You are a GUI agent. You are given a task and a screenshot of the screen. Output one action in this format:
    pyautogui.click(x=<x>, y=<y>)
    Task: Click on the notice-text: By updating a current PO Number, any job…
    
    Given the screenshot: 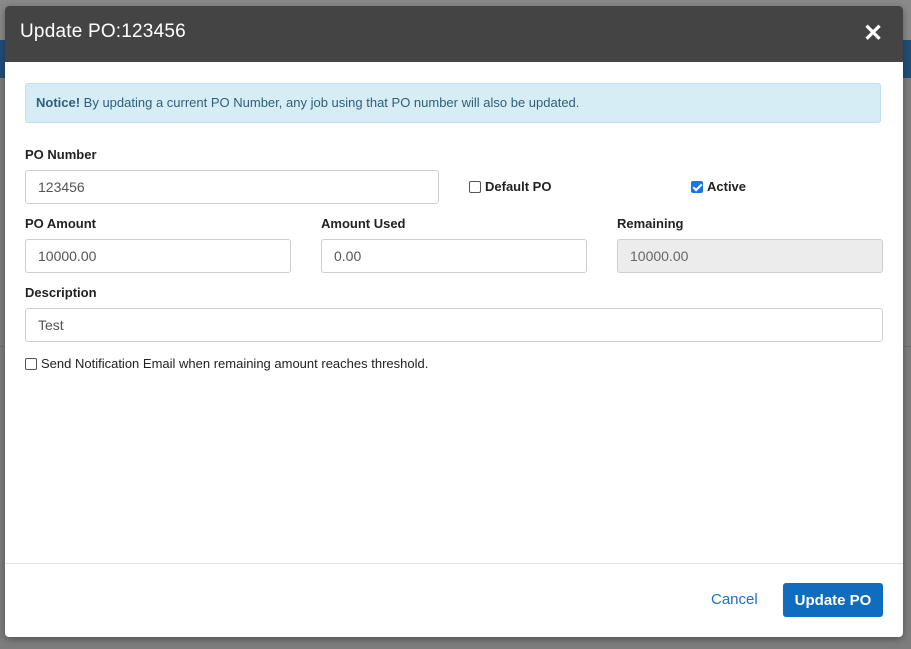 What is the action you would take?
    pyautogui.click(x=330, y=102)
    